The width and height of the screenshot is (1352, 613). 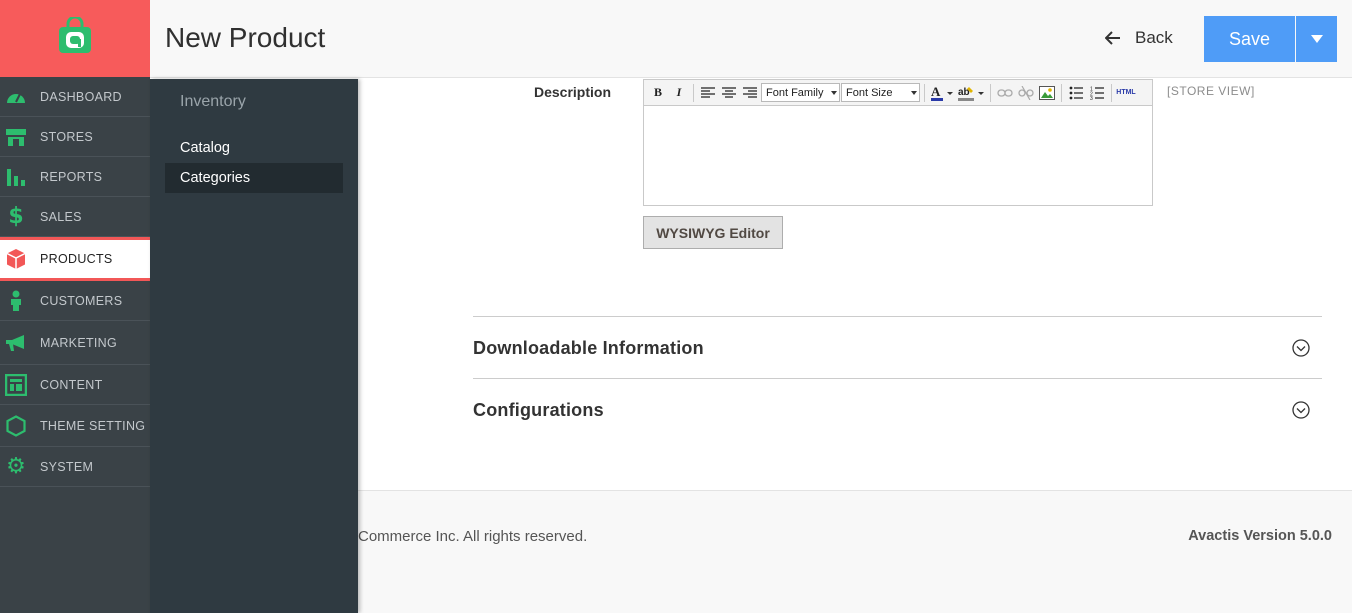 I want to click on section-configurations: Configurations, so click(x=897, y=409).